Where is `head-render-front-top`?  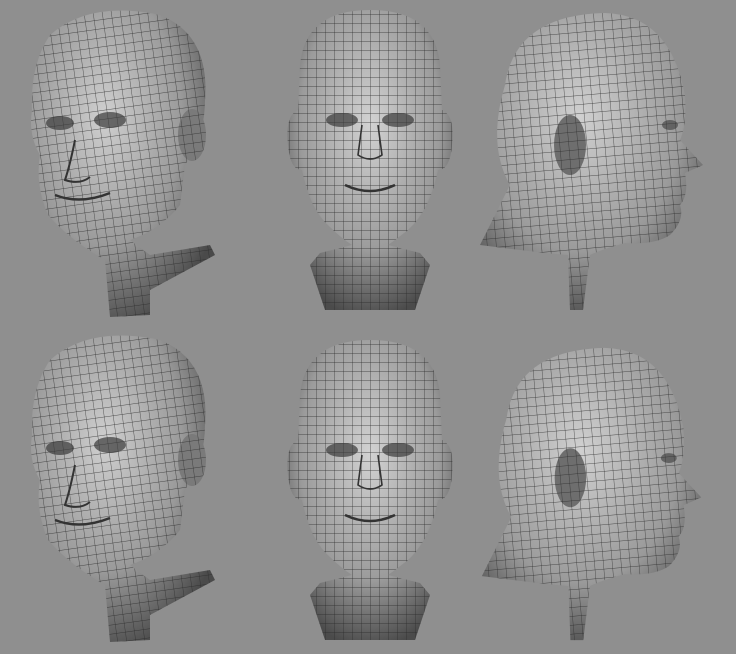
head-render-front-top is located at coordinates (370, 160).